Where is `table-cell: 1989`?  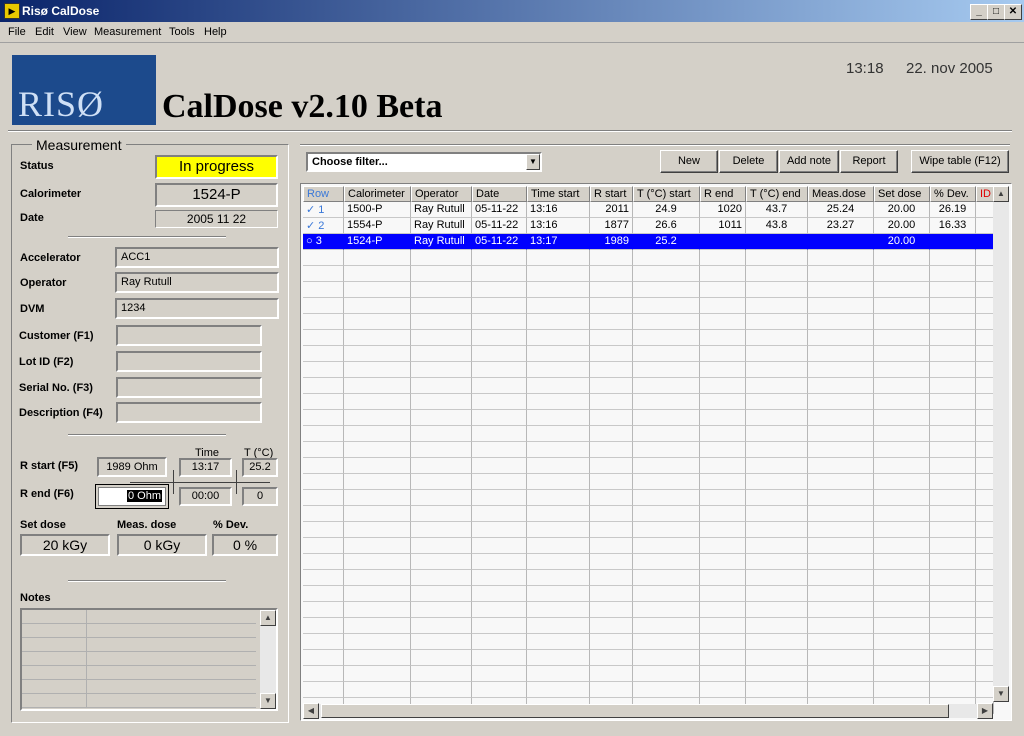
table-cell: 1989 is located at coordinates (611, 242).